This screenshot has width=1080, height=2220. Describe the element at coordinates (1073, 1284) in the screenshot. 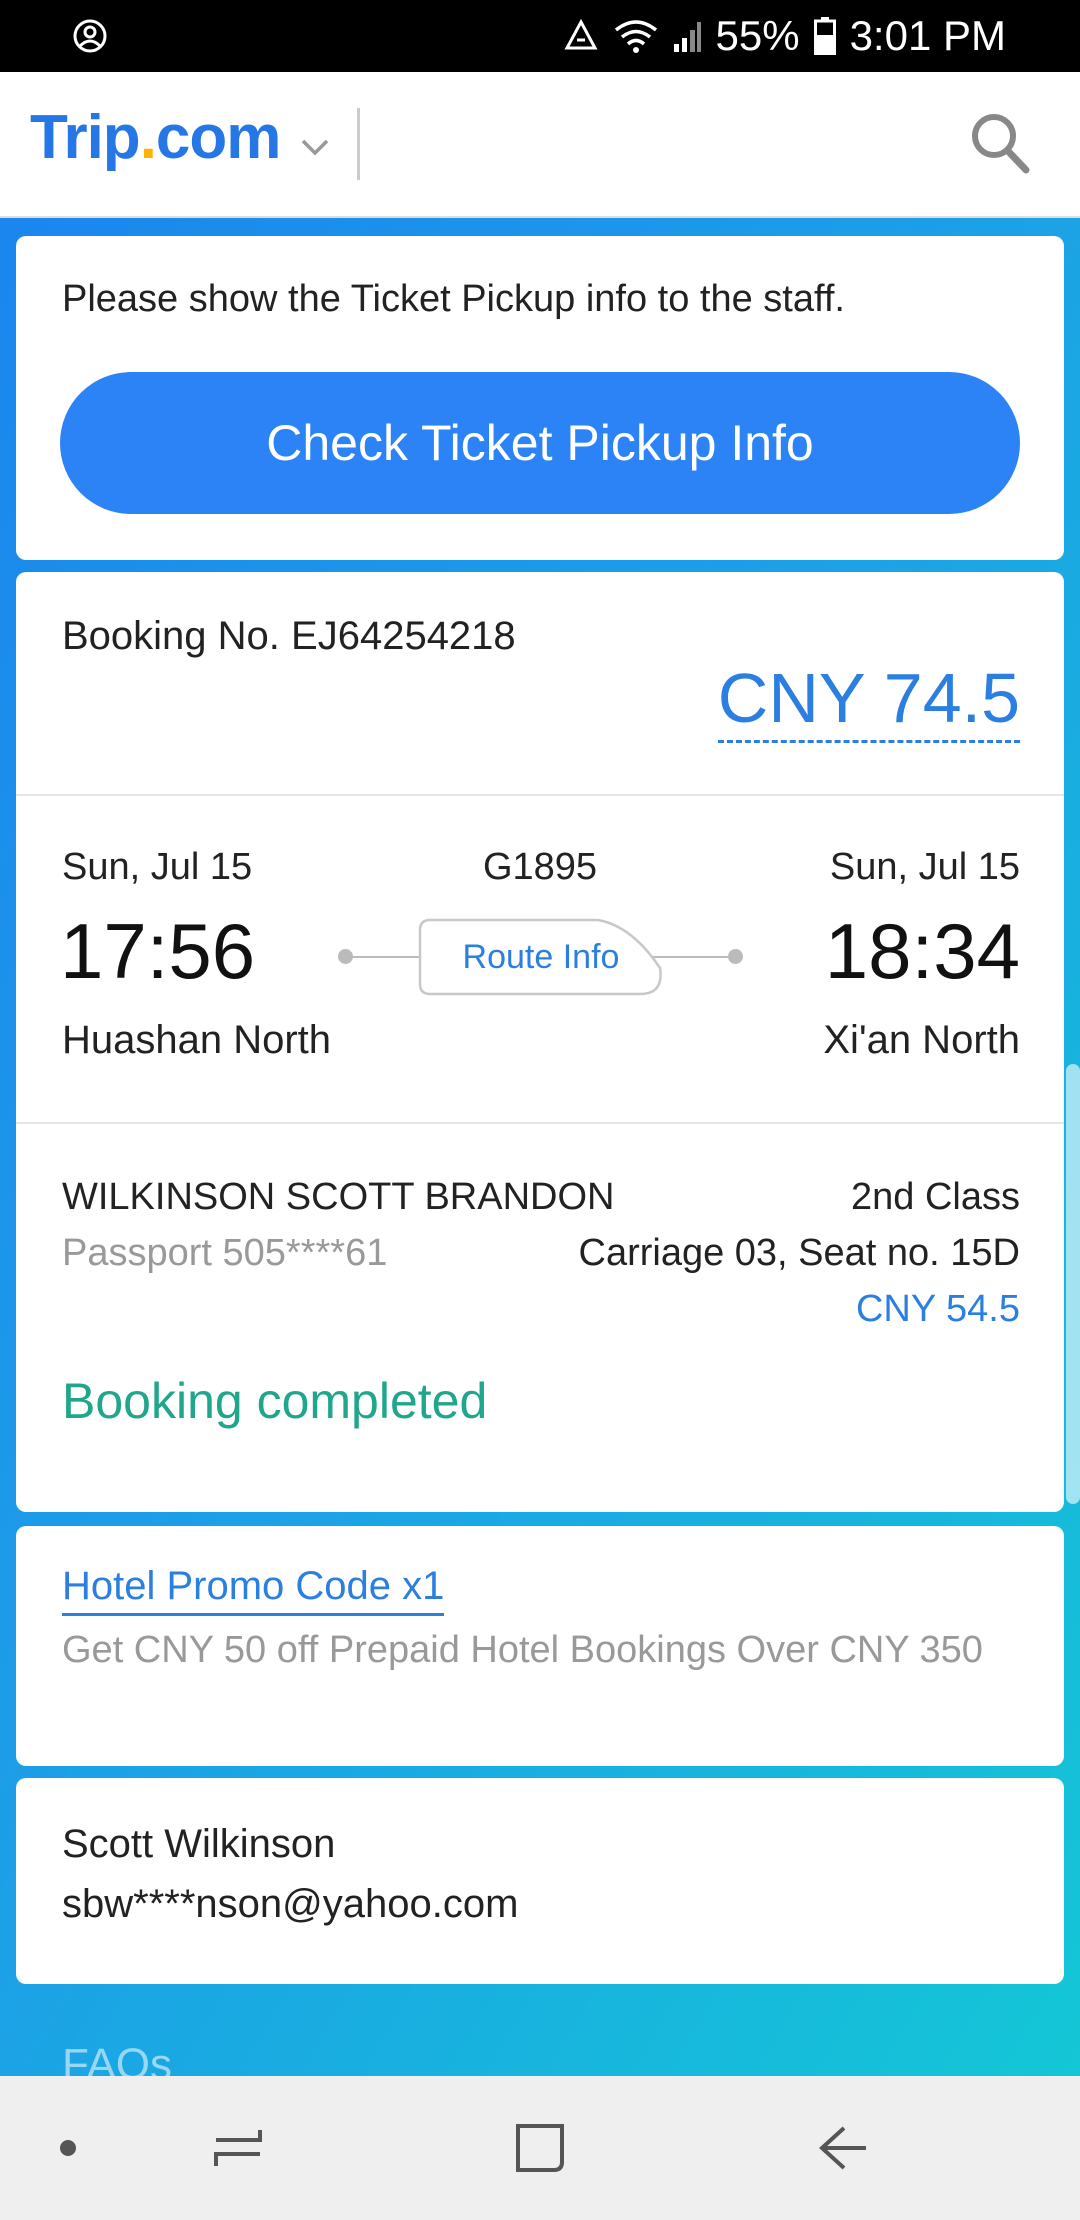

I see `scrollbar` at that location.